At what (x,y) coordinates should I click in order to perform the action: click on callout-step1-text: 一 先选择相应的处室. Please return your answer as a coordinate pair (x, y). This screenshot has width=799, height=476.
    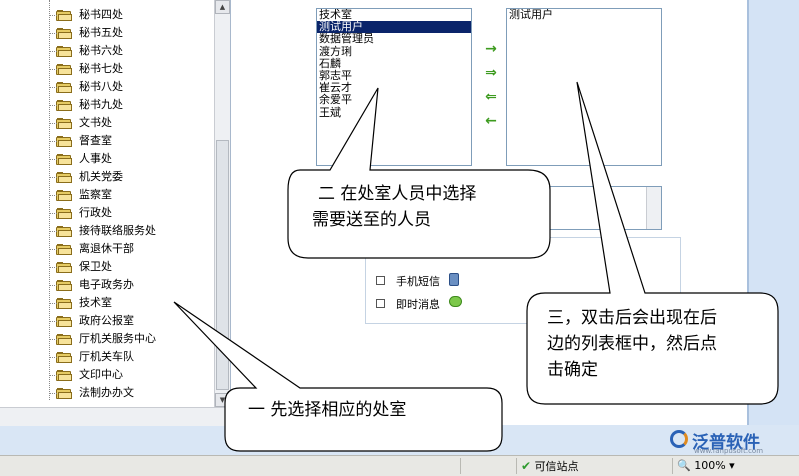
    Looking at the image, I should click on (327, 410).